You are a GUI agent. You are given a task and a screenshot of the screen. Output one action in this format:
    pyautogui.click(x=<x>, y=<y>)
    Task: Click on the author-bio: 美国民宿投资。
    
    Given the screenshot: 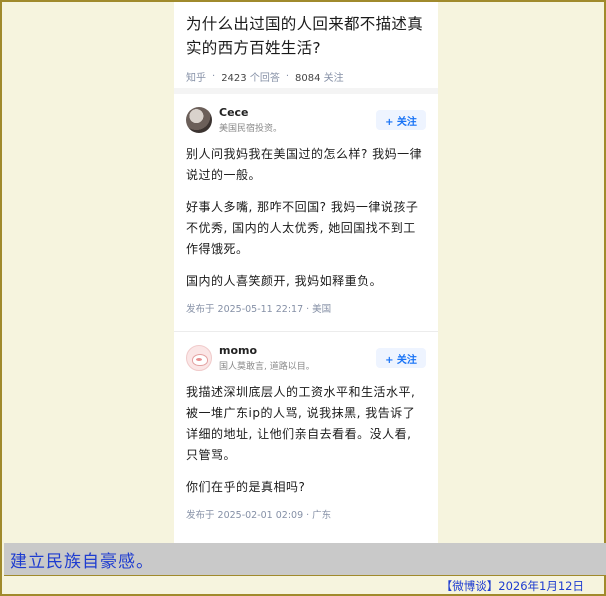 What is the action you would take?
    pyautogui.click(x=251, y=129)
    